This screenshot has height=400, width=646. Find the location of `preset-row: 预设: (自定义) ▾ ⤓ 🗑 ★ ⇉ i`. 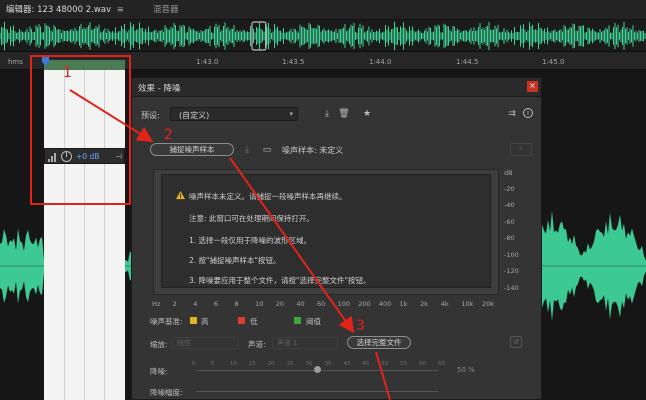

preset-row: 预设: (自定义) ▾ ⤓ 🗑 ★ ⇉ i is located at coordinates (336, 114).